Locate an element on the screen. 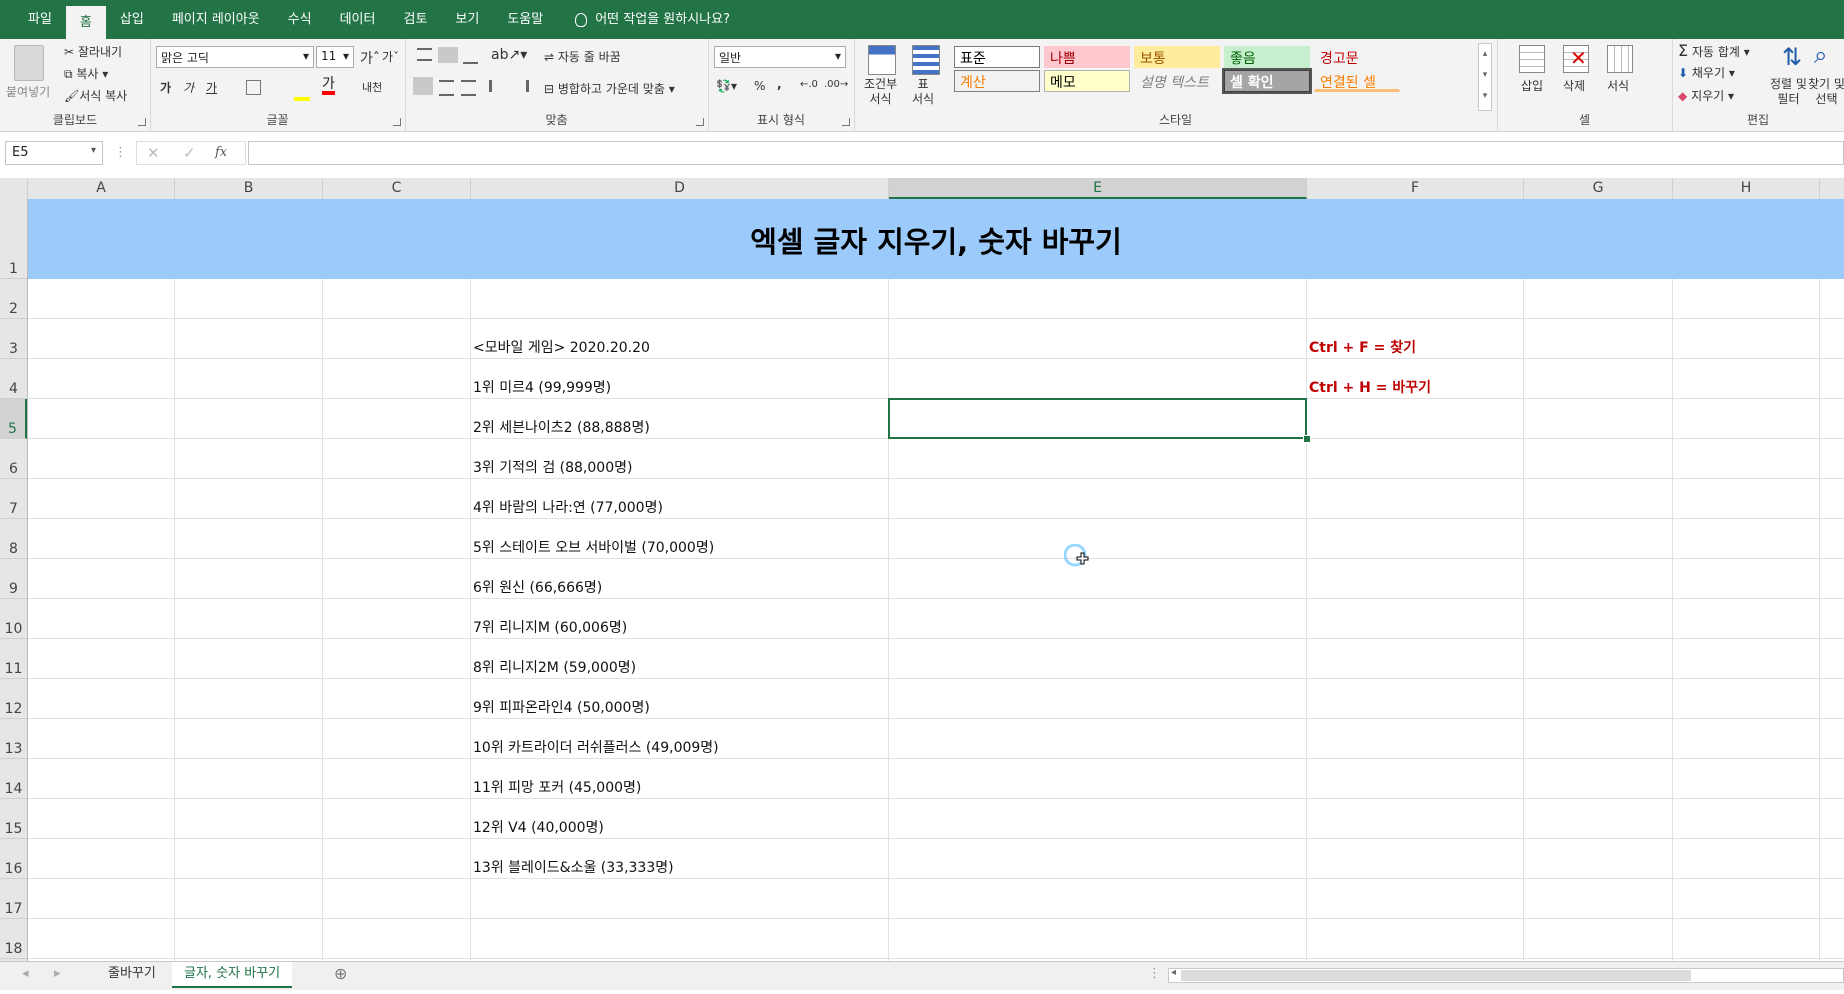 Image resolution: width=1844 pixels, height=994 pixels. format-cells-button: 서식 is located at coordinates (1618, 85).